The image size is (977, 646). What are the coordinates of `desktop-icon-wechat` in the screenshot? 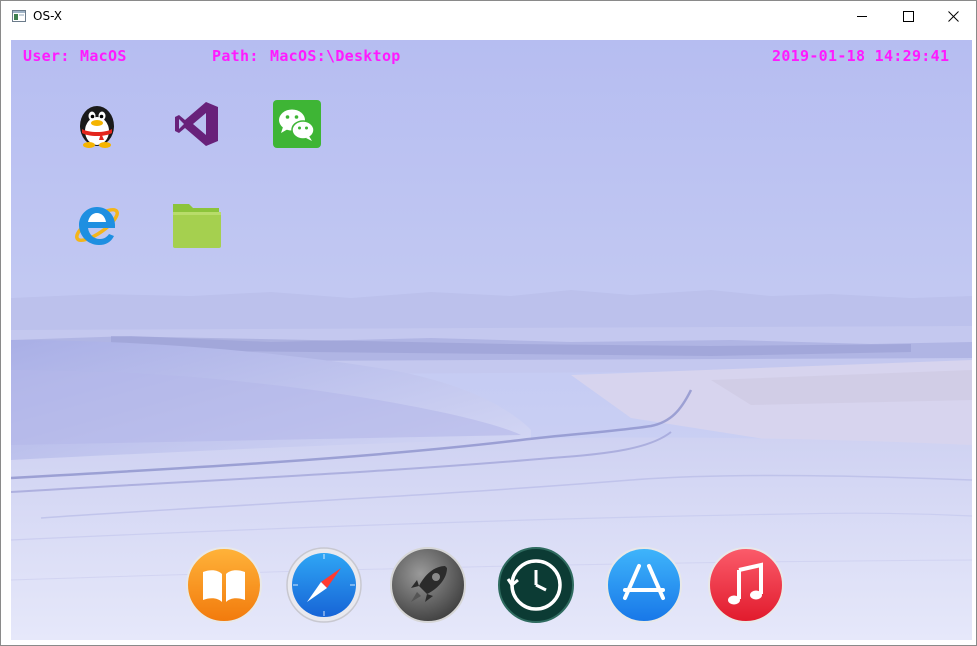 It's located at (297, 124).